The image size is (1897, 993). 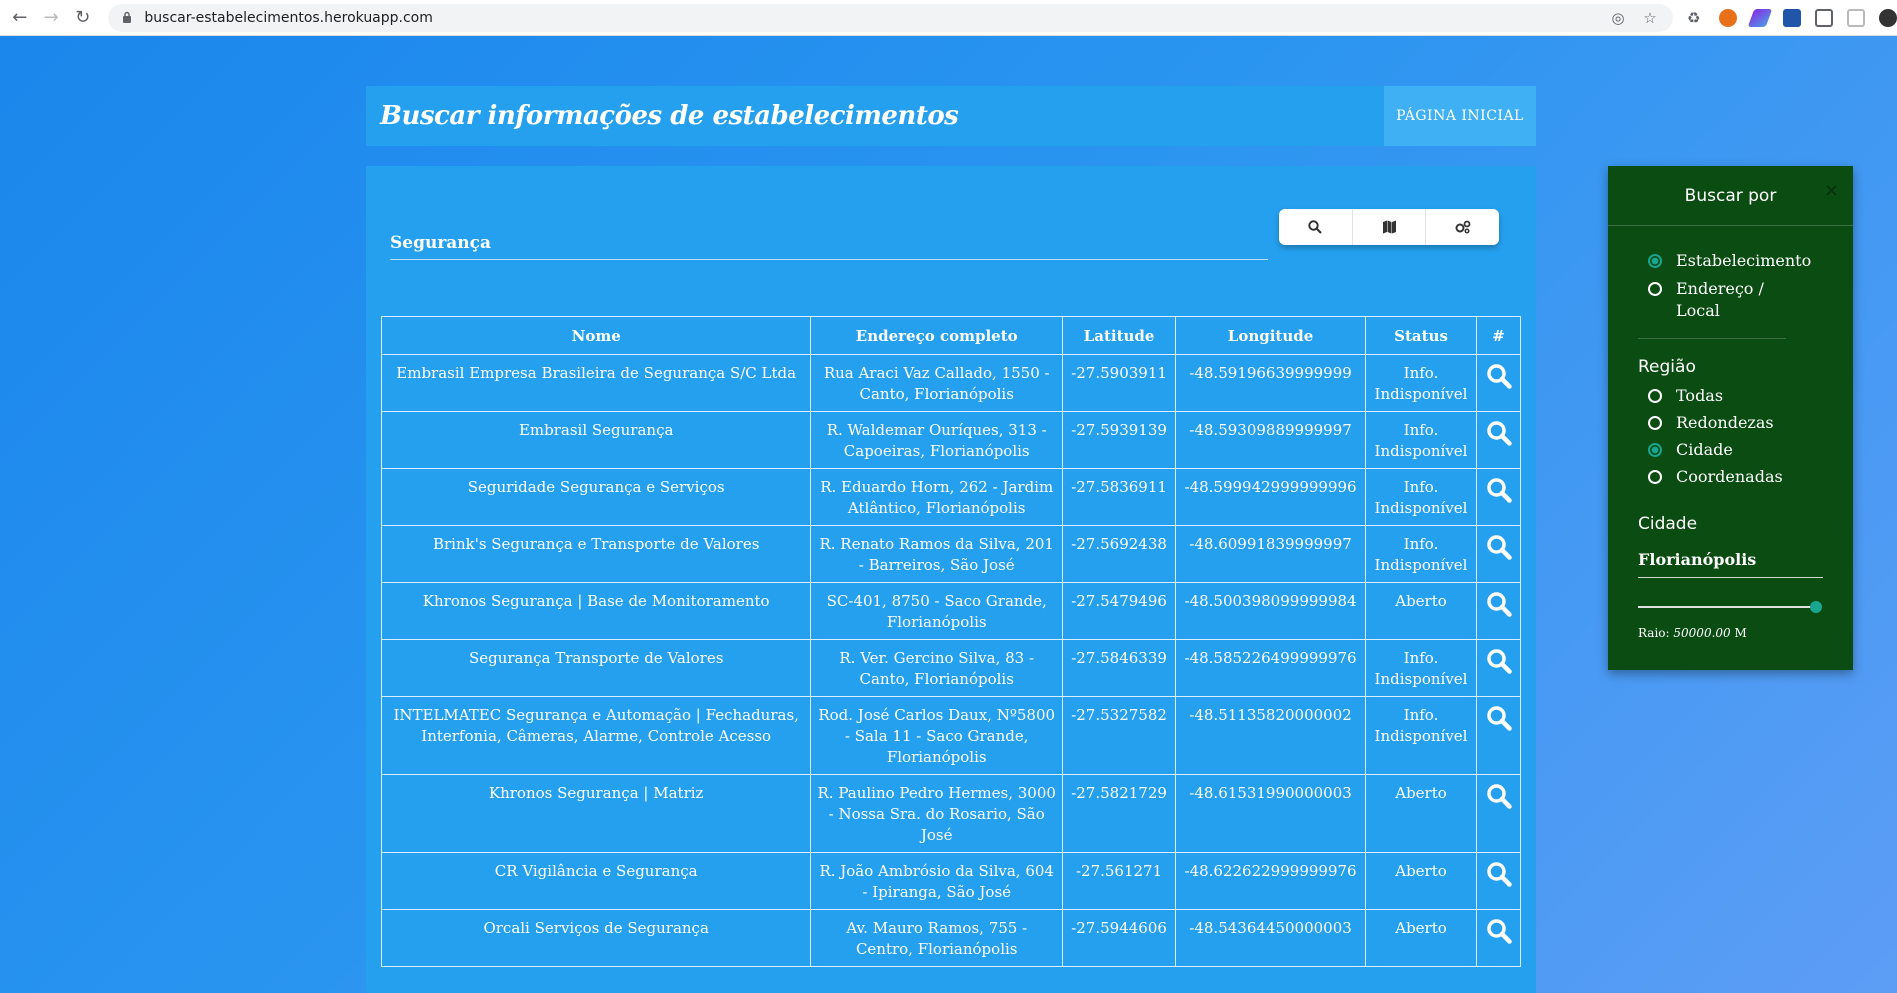 I want to click on profile-avatar, so click(x=1888, y=17).